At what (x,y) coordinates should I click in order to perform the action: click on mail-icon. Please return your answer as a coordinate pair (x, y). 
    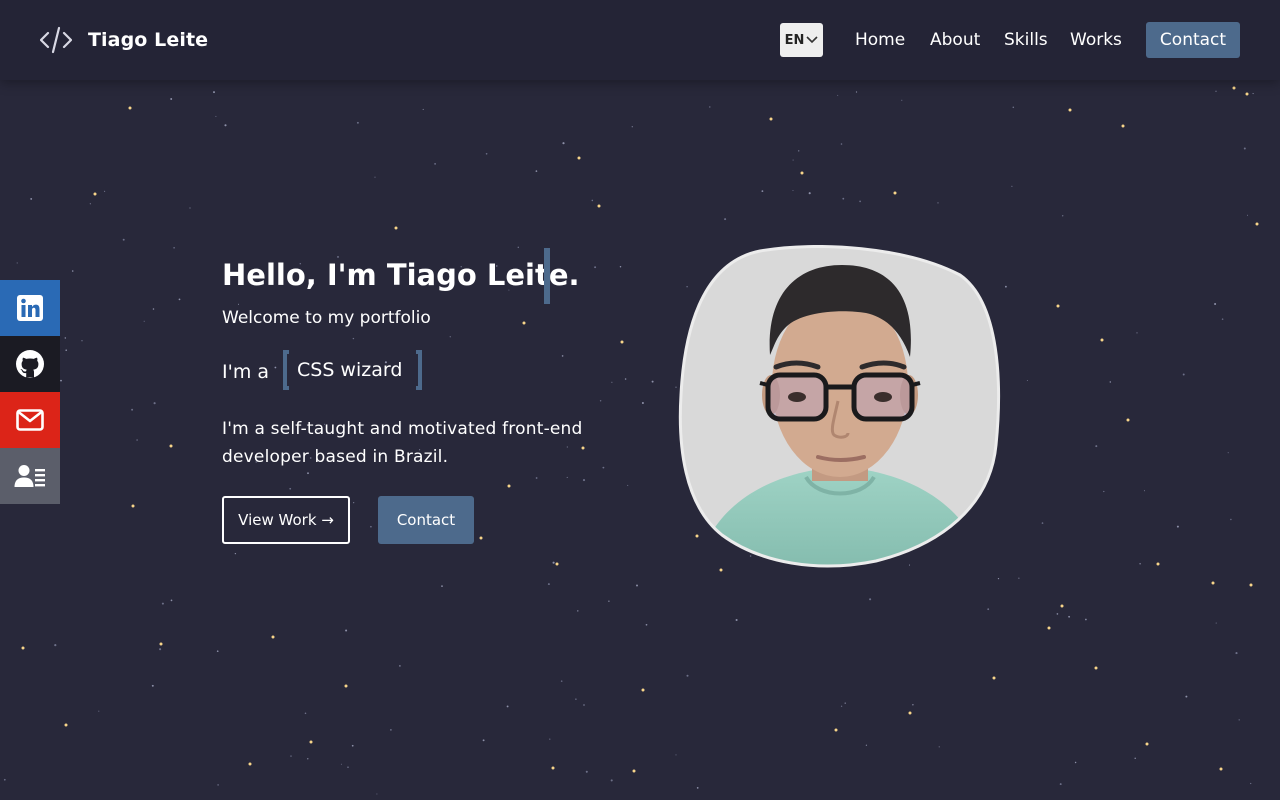
    Looking at the image, I should click on (30, 420).